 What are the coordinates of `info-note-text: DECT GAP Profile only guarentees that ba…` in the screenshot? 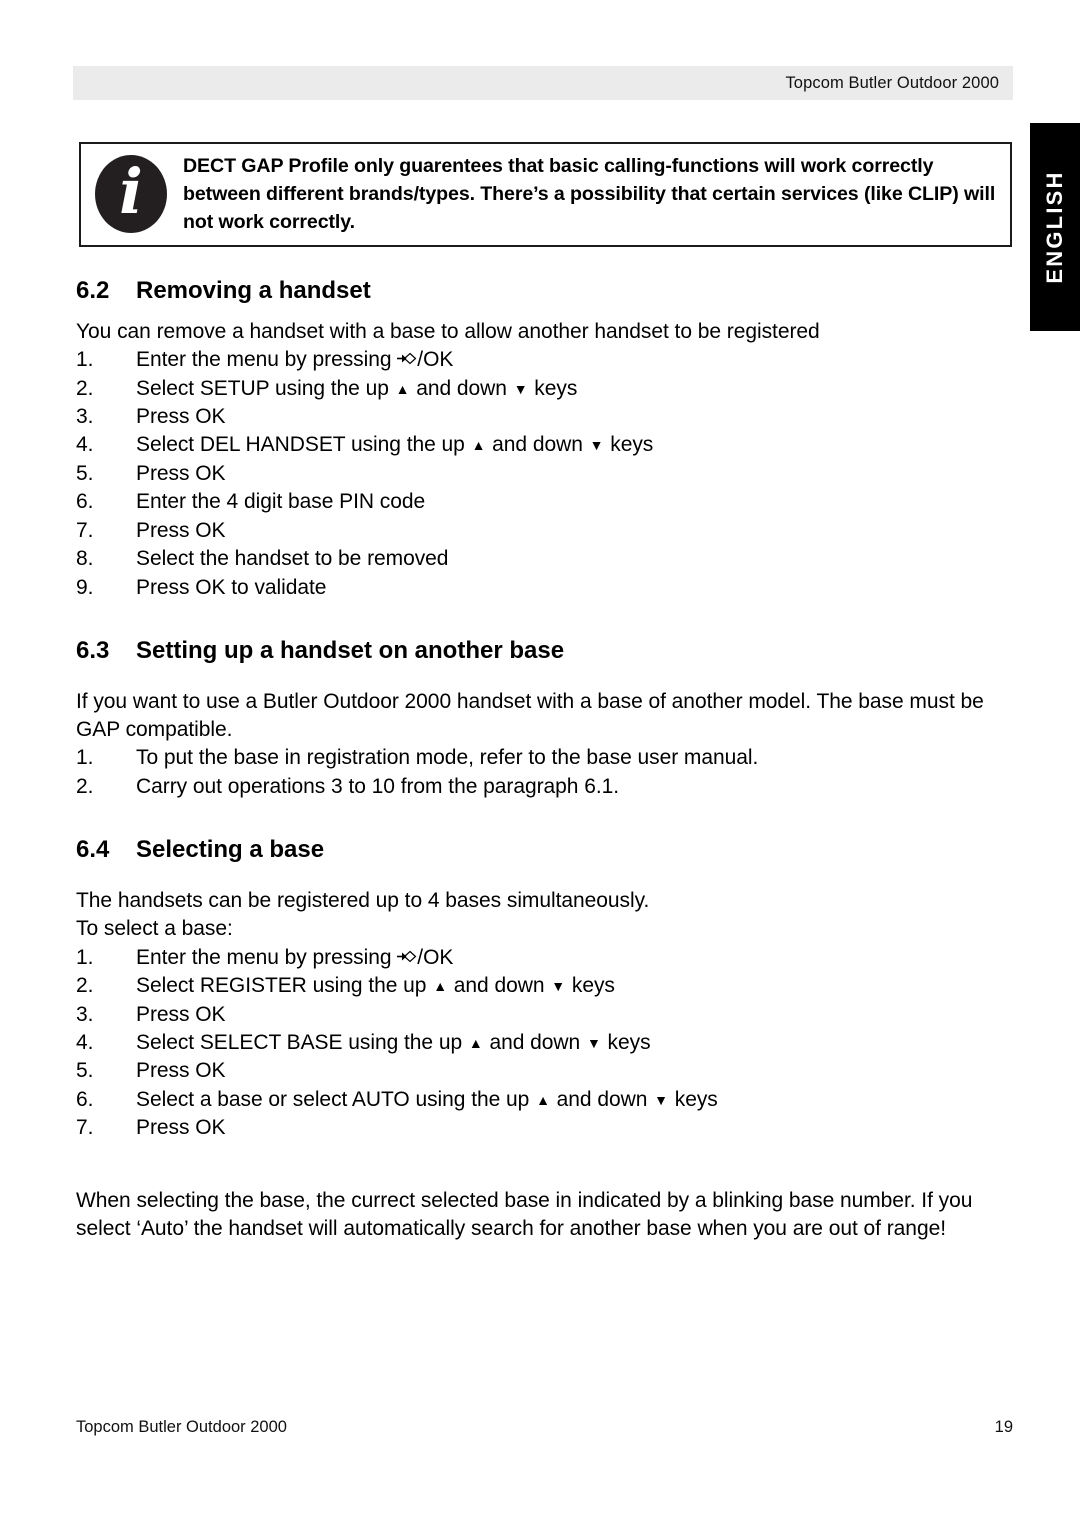 It's located at (589, 194).